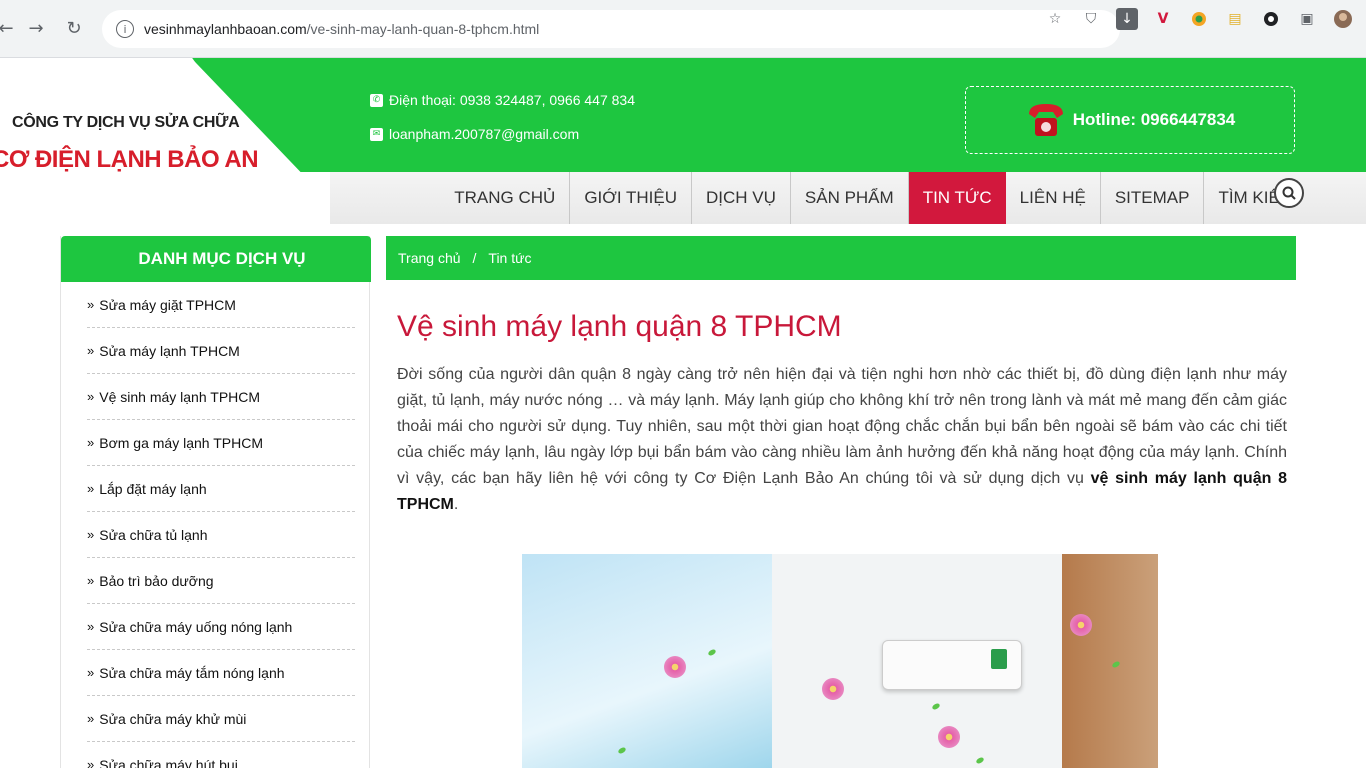  I want to click on sidebar-item-label: Sửa máy lạnh TPHCM, so click(169, 350).